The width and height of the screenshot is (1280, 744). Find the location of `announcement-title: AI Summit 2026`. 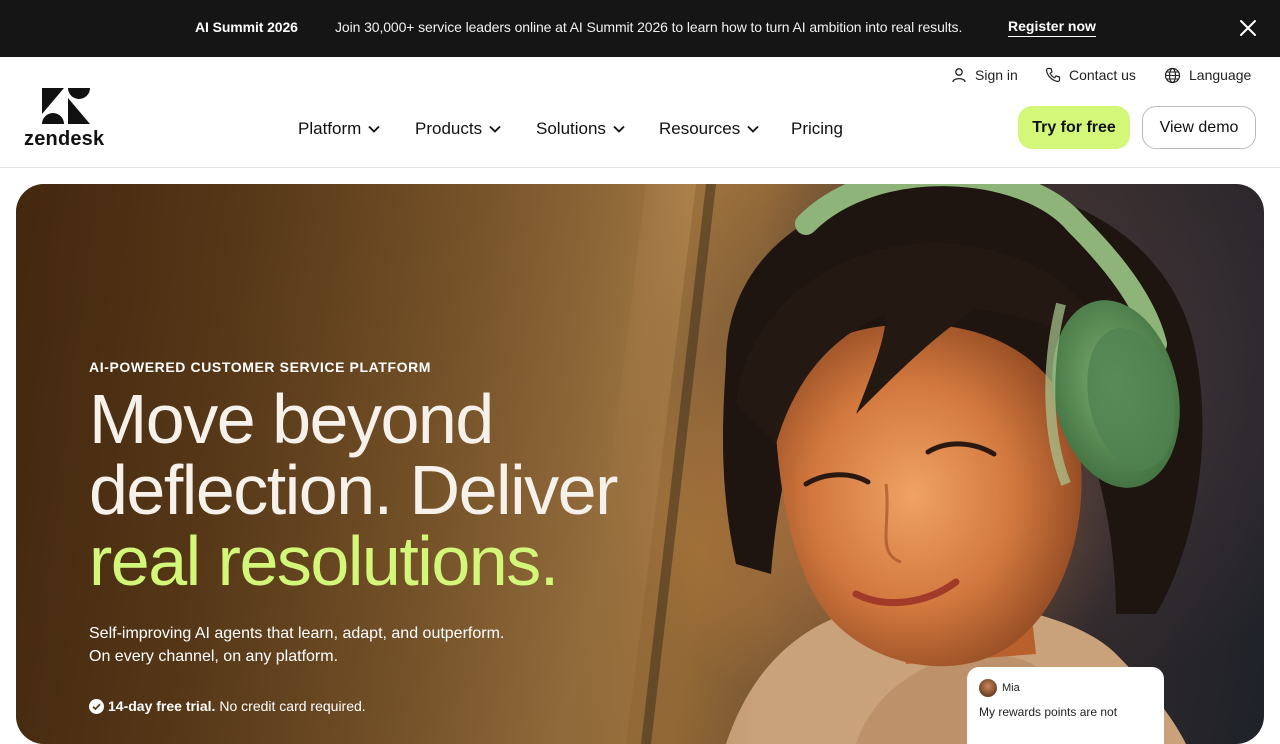

announcement-title: AI Summit 2026 is located at coordinates (246, 27).